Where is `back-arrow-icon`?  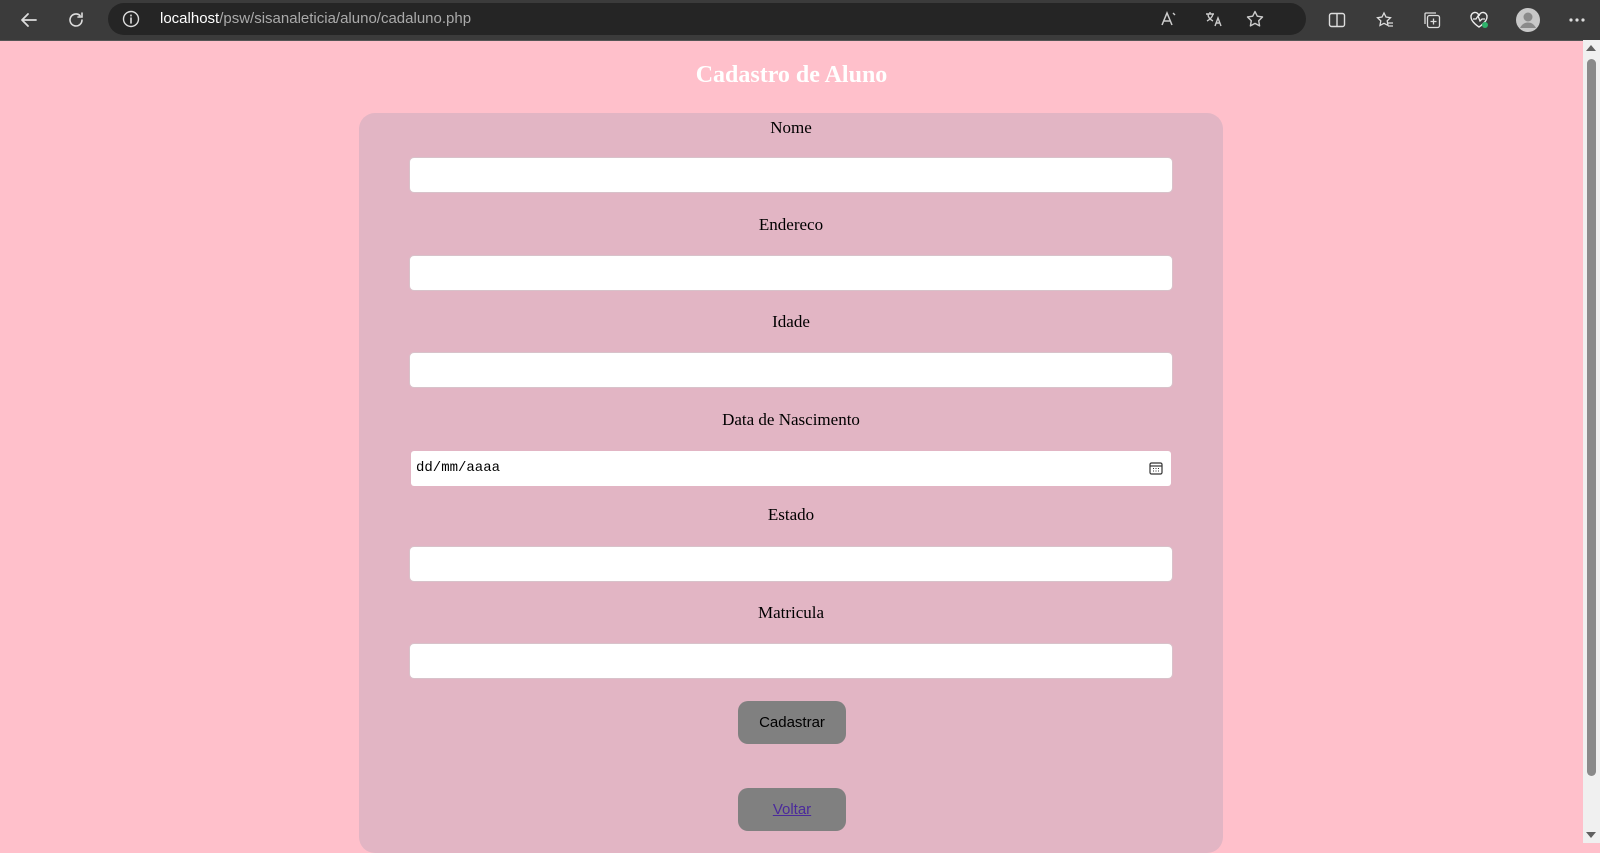 back-arrow-icon is located at coordinates (29, 20).